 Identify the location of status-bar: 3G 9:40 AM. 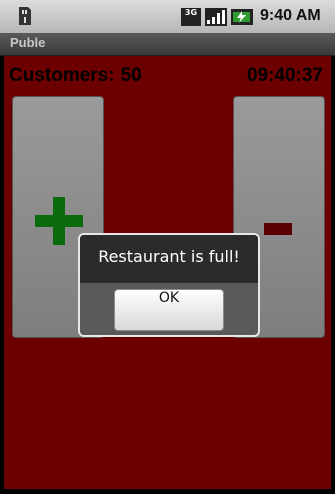
(167, 16).